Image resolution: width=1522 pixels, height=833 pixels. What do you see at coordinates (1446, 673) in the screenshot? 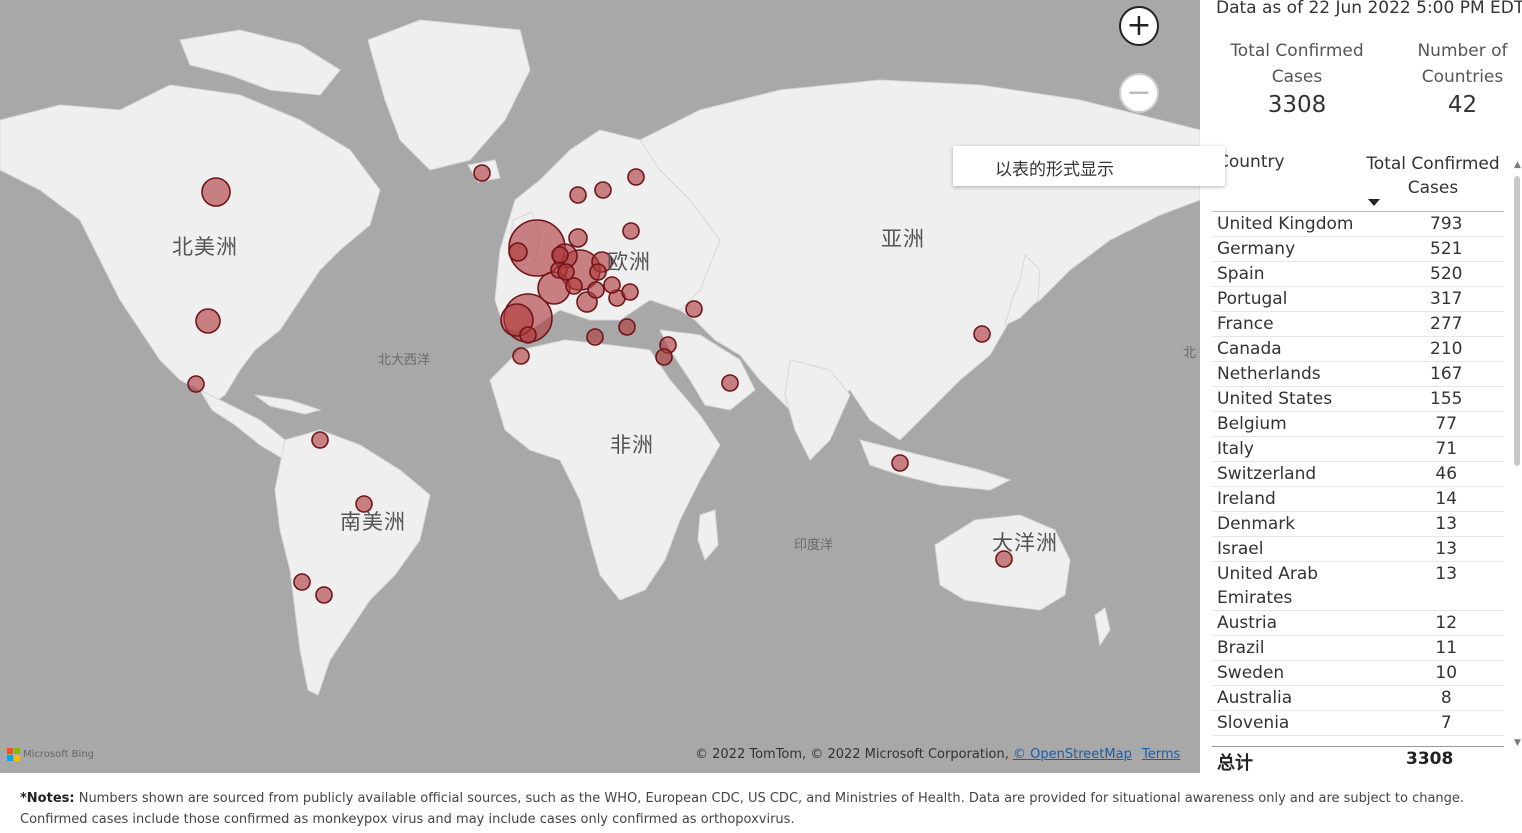
I see `cases-cell: 10` at bounding box center [1446, 673].